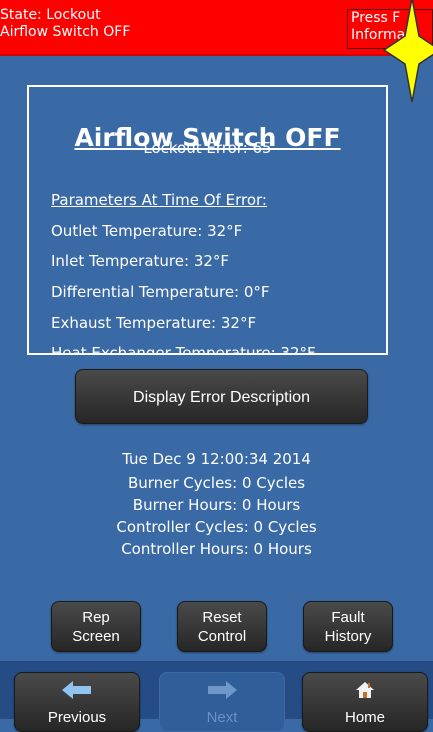  Describe the element at coordinates (222, 702) in the screenshot. I see `next-button: Next` at that location.